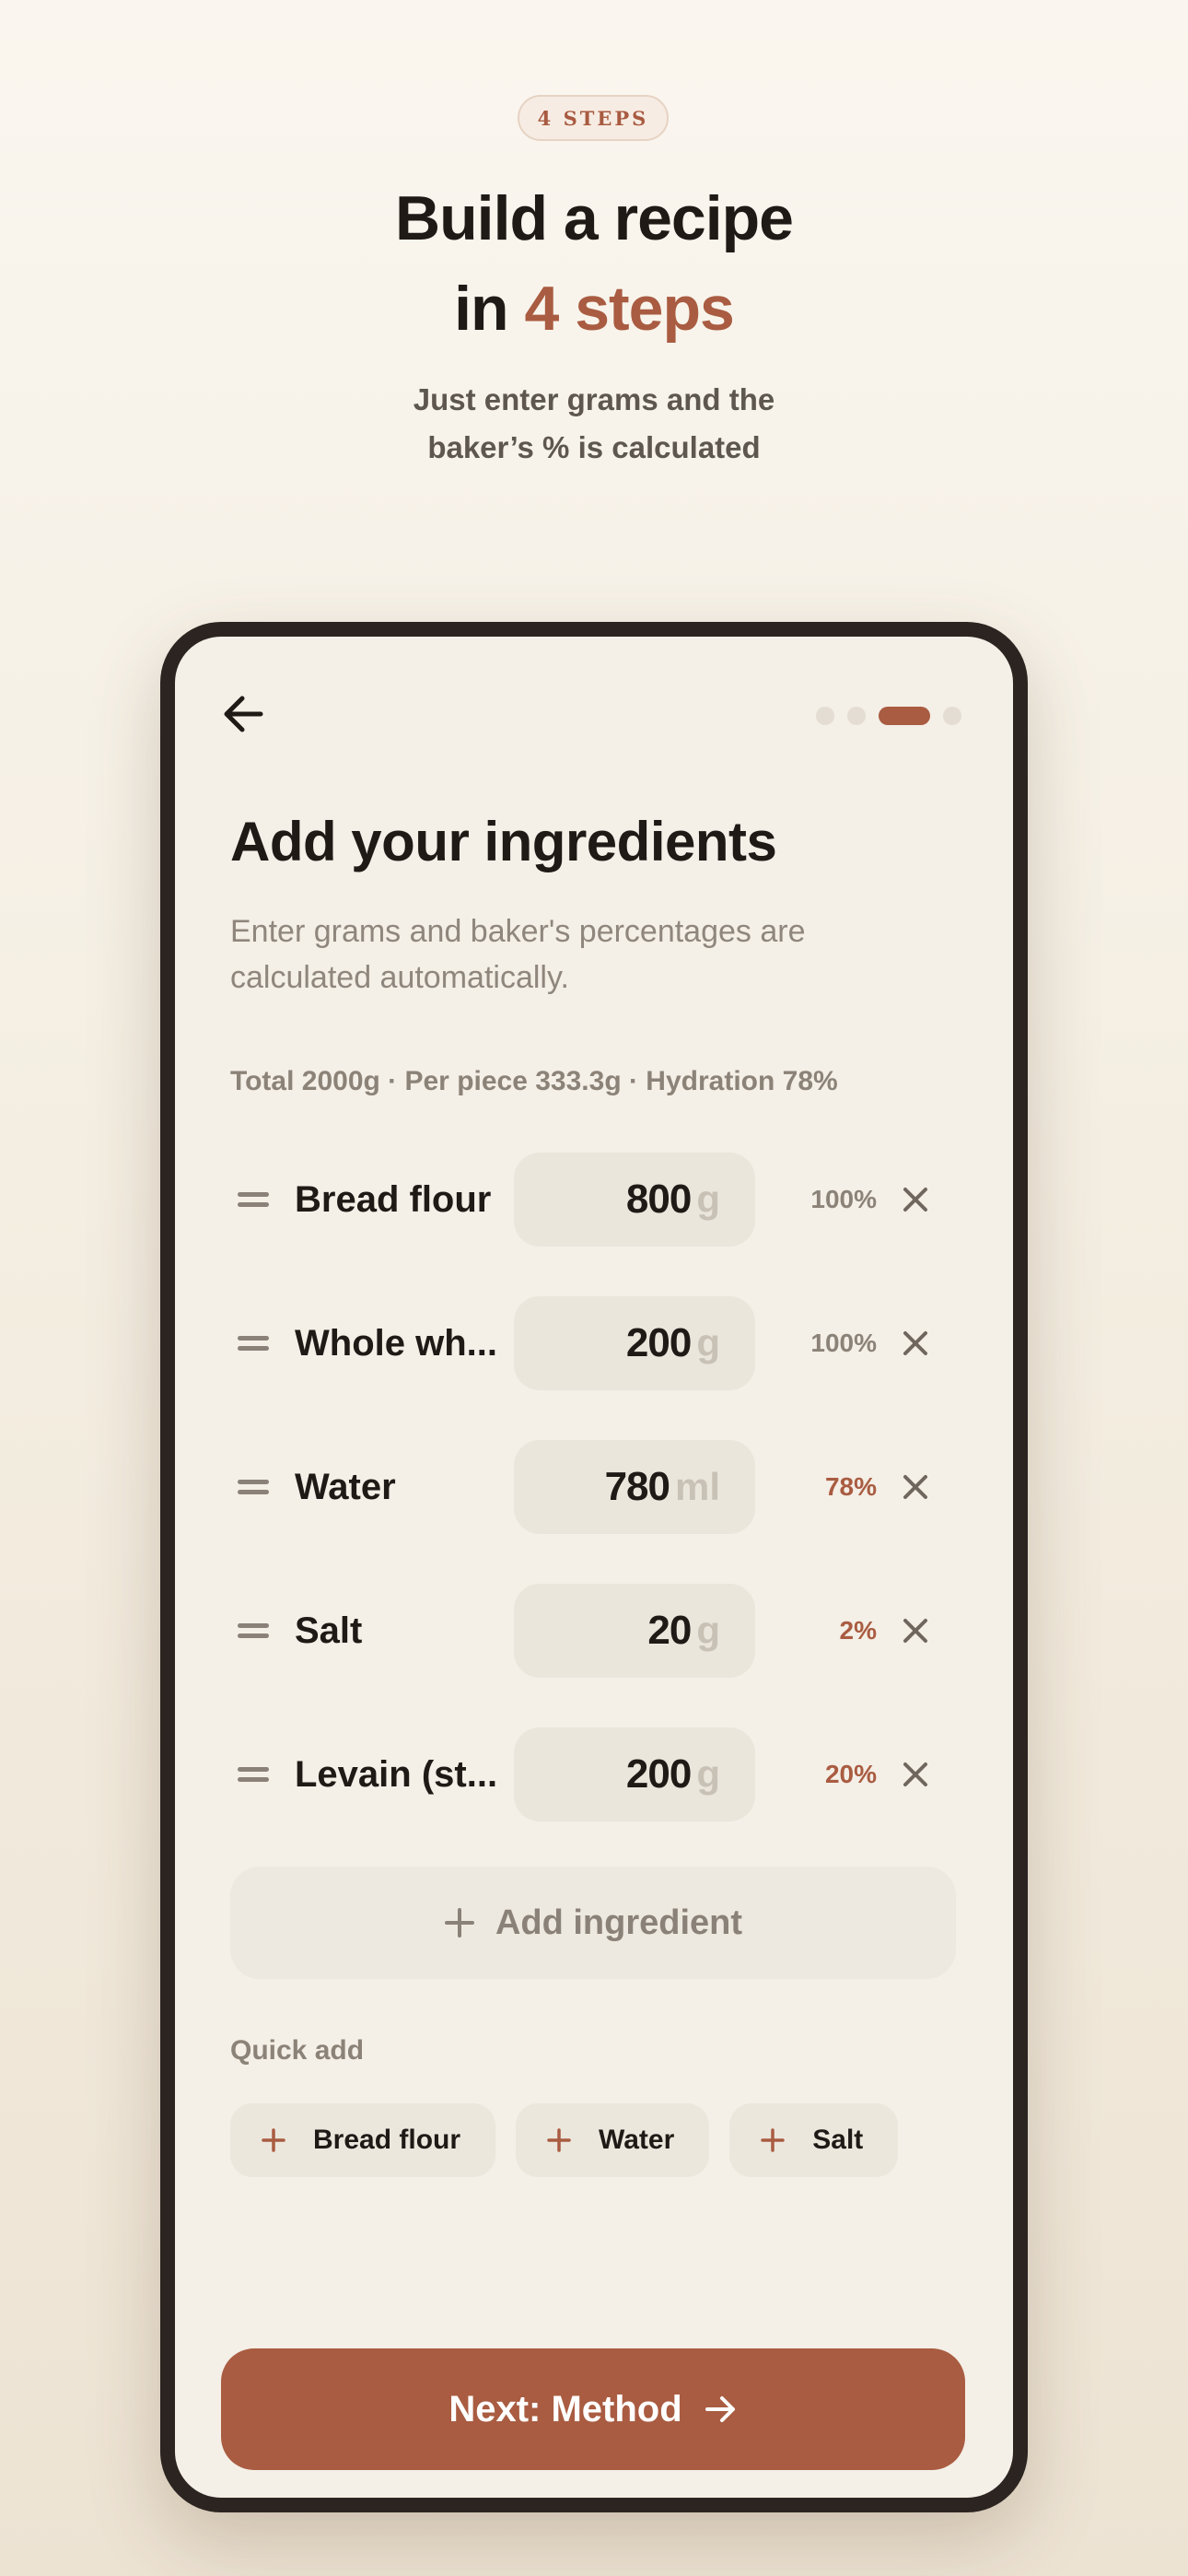  Describe the element at coordinates (634, 1631) in the screenshot. I see `ingredient-amount-input: 20 g` at that location.